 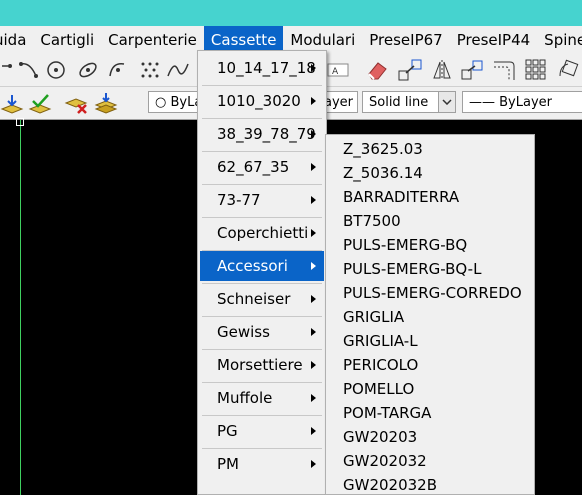 I want to click on arc-icon, so click(x=30, y=70).